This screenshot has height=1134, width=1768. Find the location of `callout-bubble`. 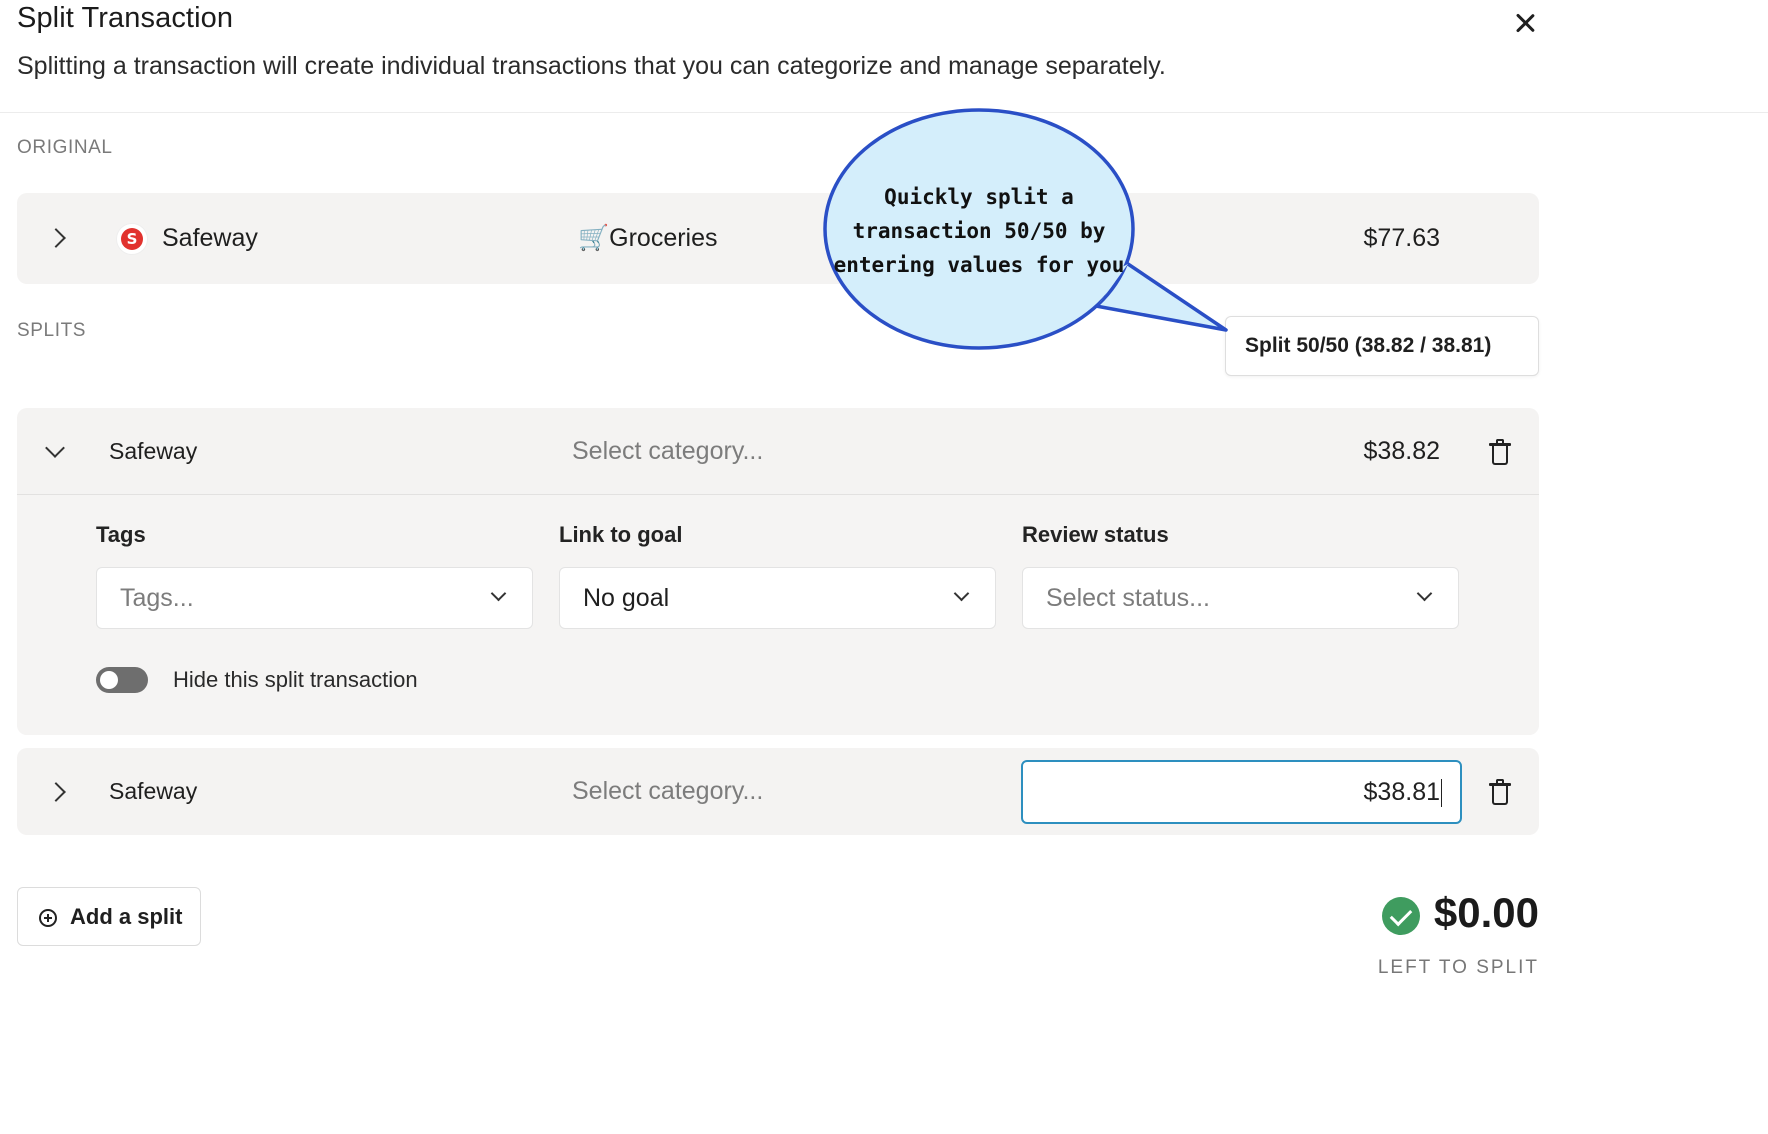

callout-bubble is located at coordinates (1025, 229).